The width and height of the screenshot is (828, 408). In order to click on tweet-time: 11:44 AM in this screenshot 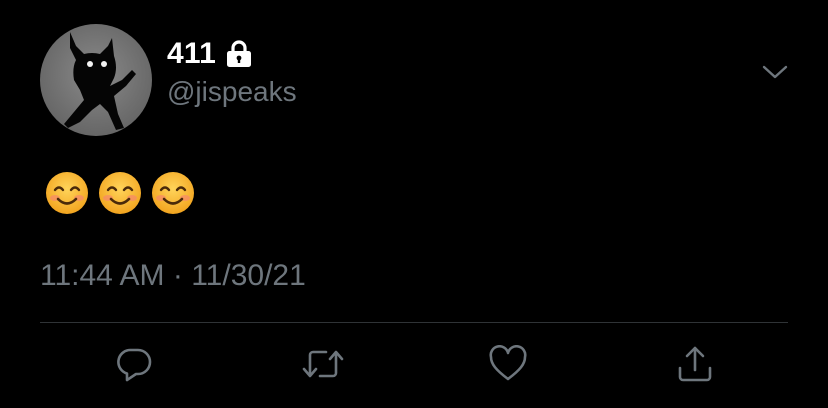, I will do `click(102, 275)`.